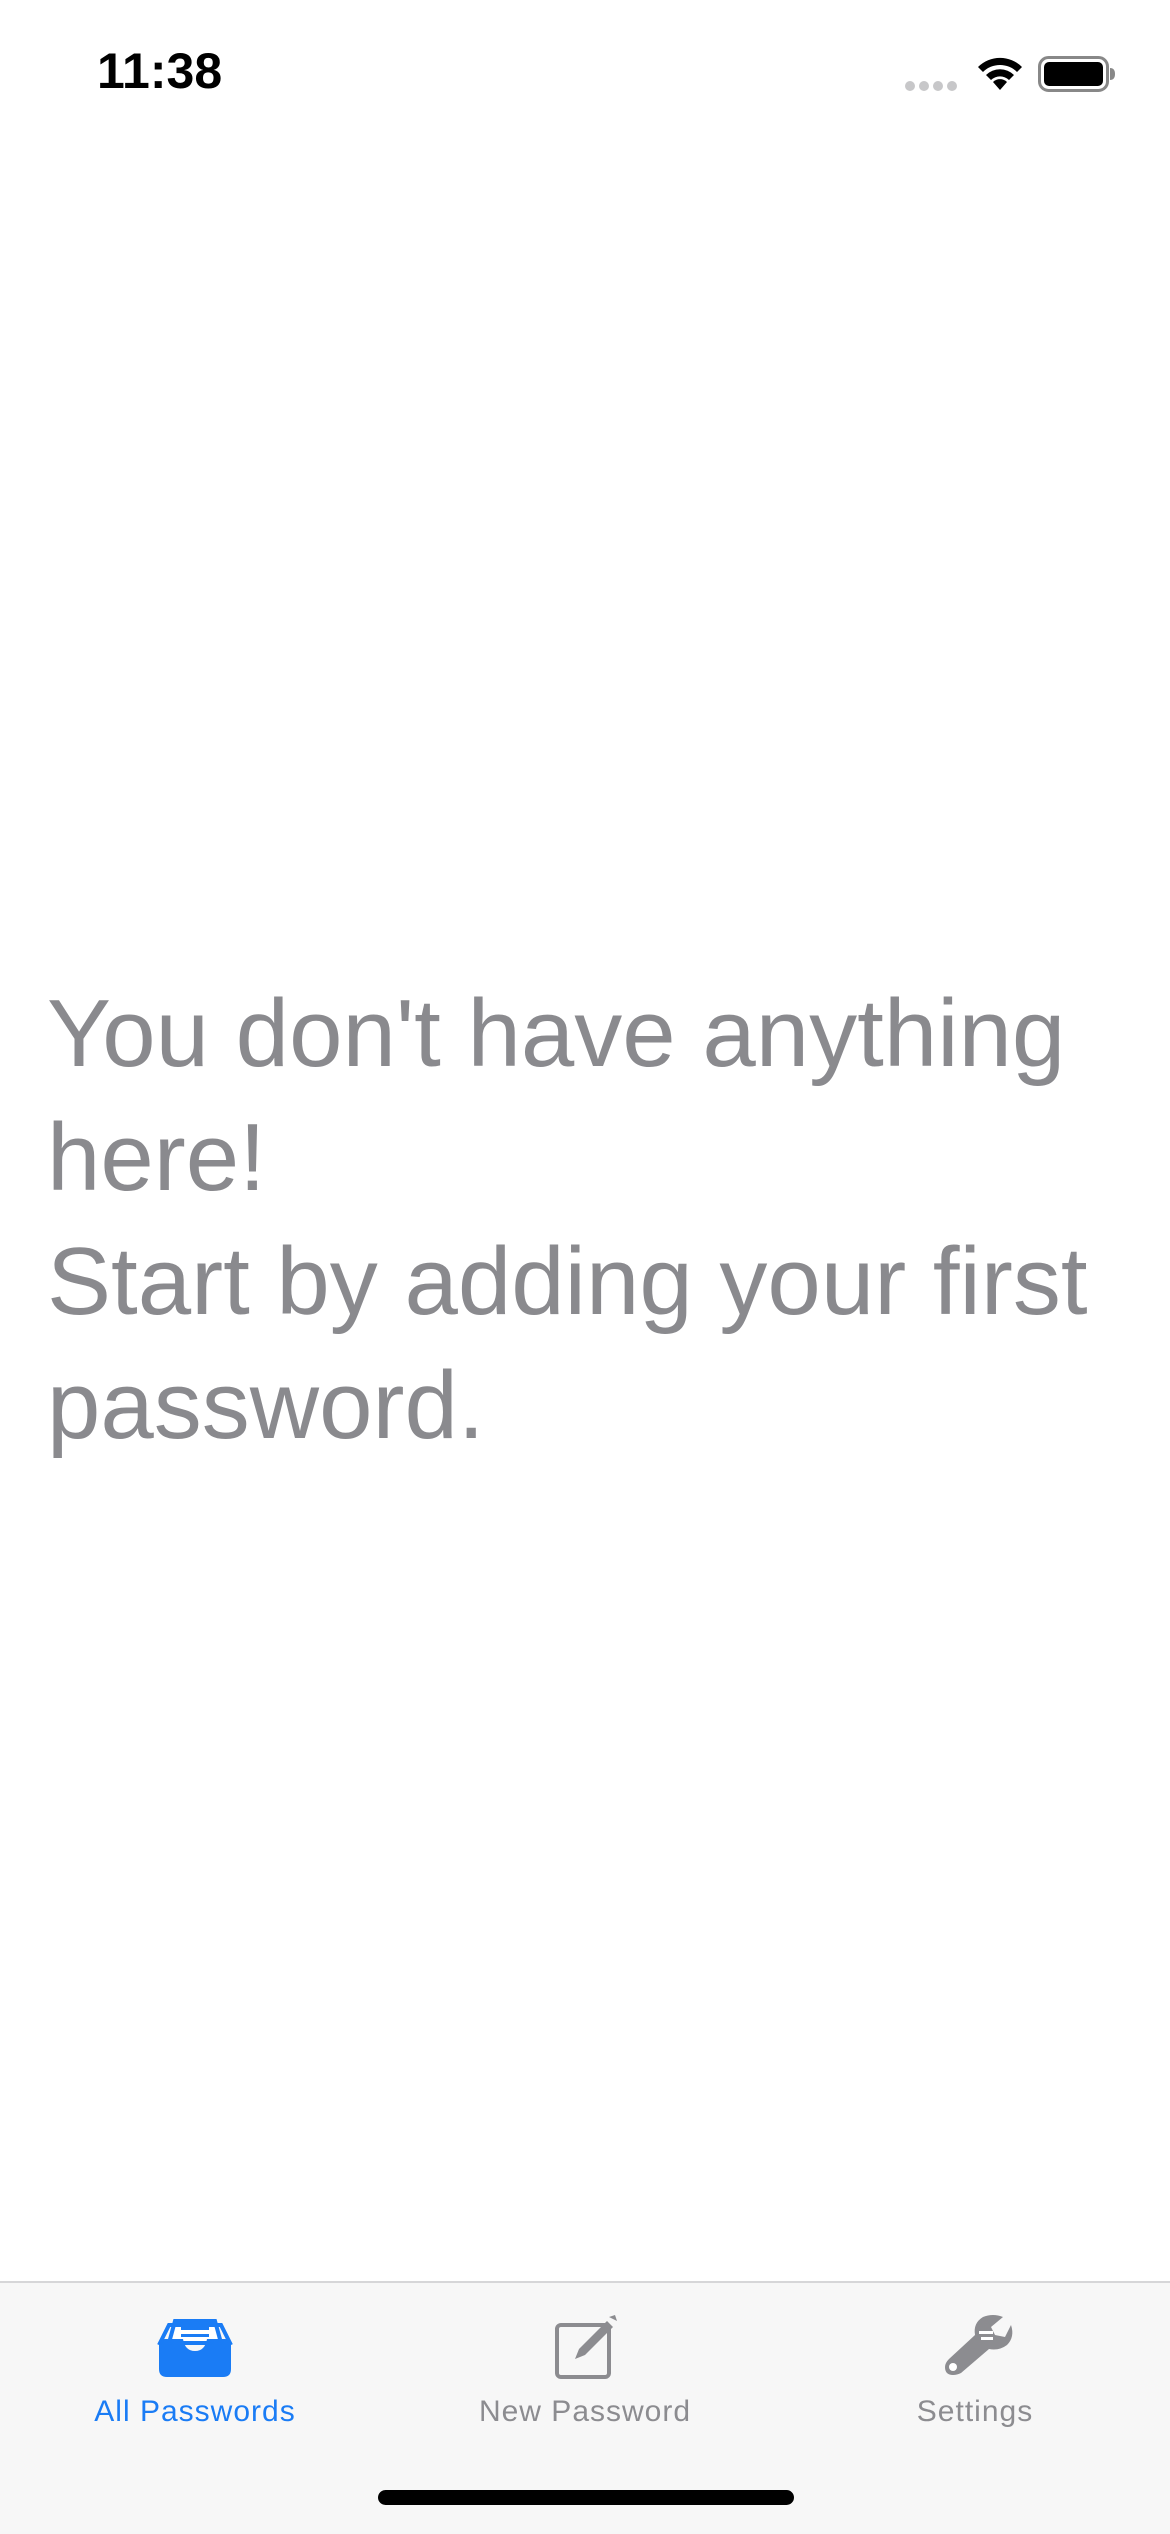 The width and height of the screenshot is (1170, 2534). Describe the element at coordinates (979, 2345) in the screenshot. I see `wrench-icon` at that location.